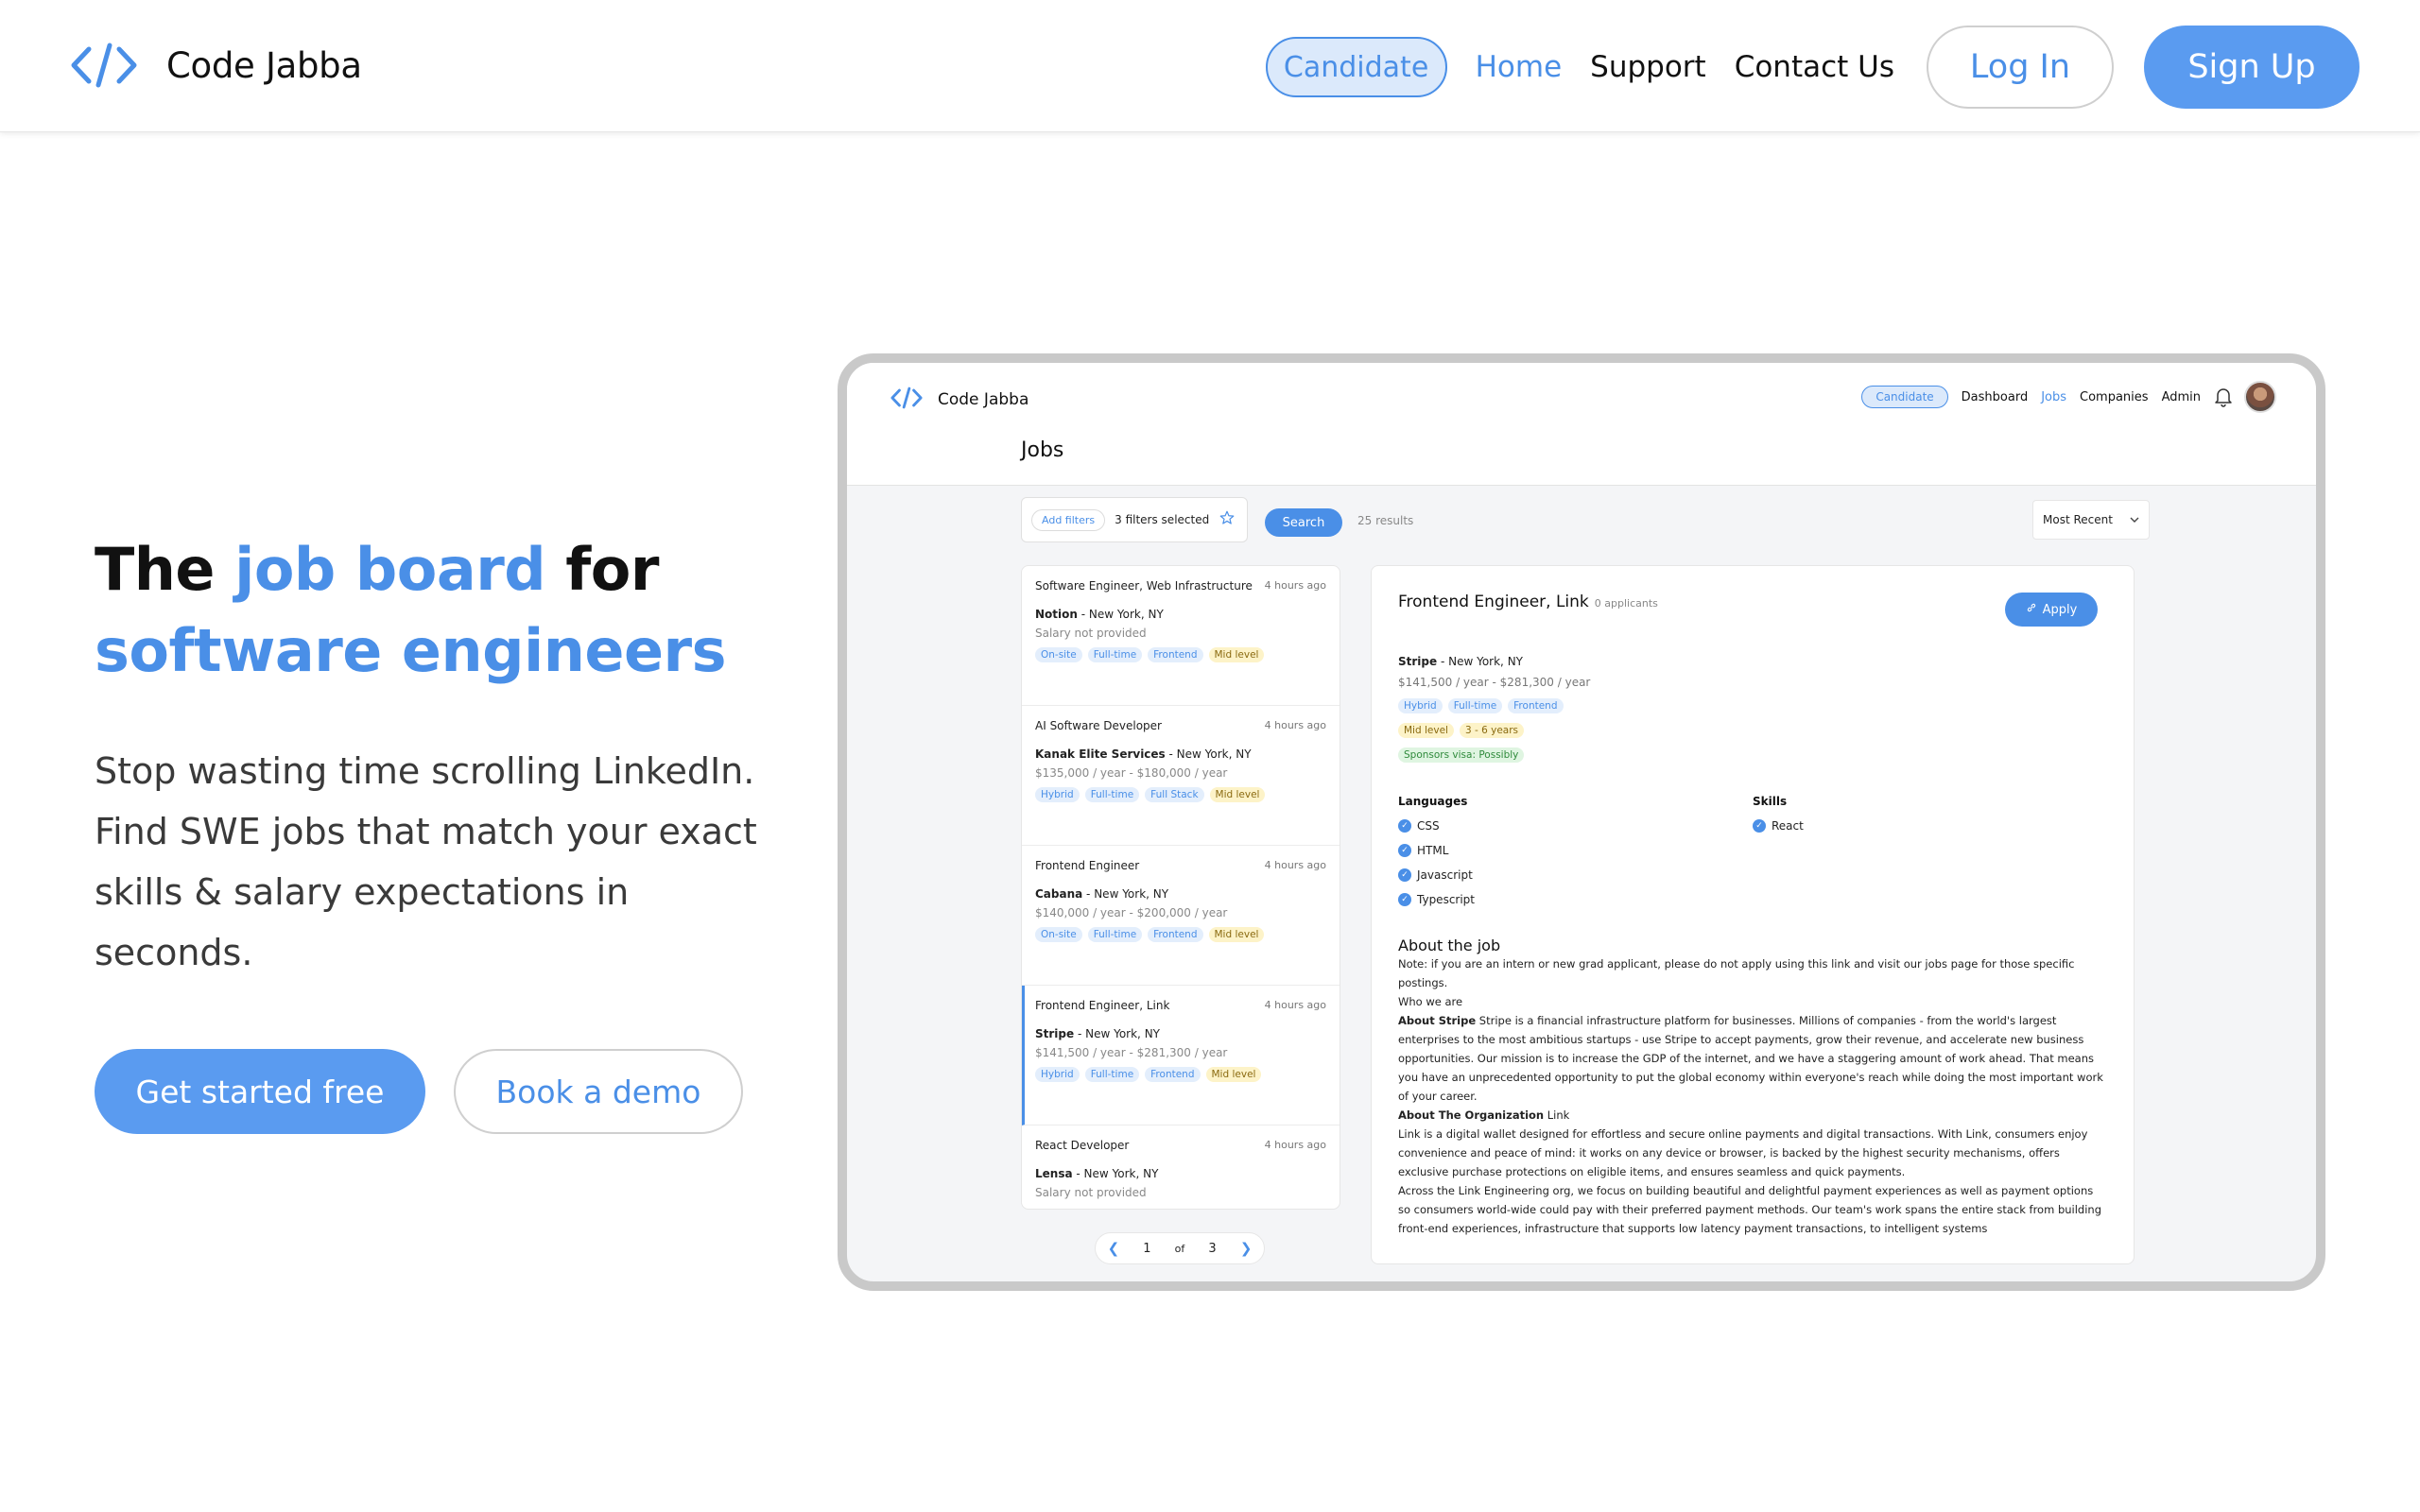  What do you see at coordinates (1246, 1248) in the screenshot?
I see `chevron-right-icon: ❯` at bounding box center [1246, 1248].